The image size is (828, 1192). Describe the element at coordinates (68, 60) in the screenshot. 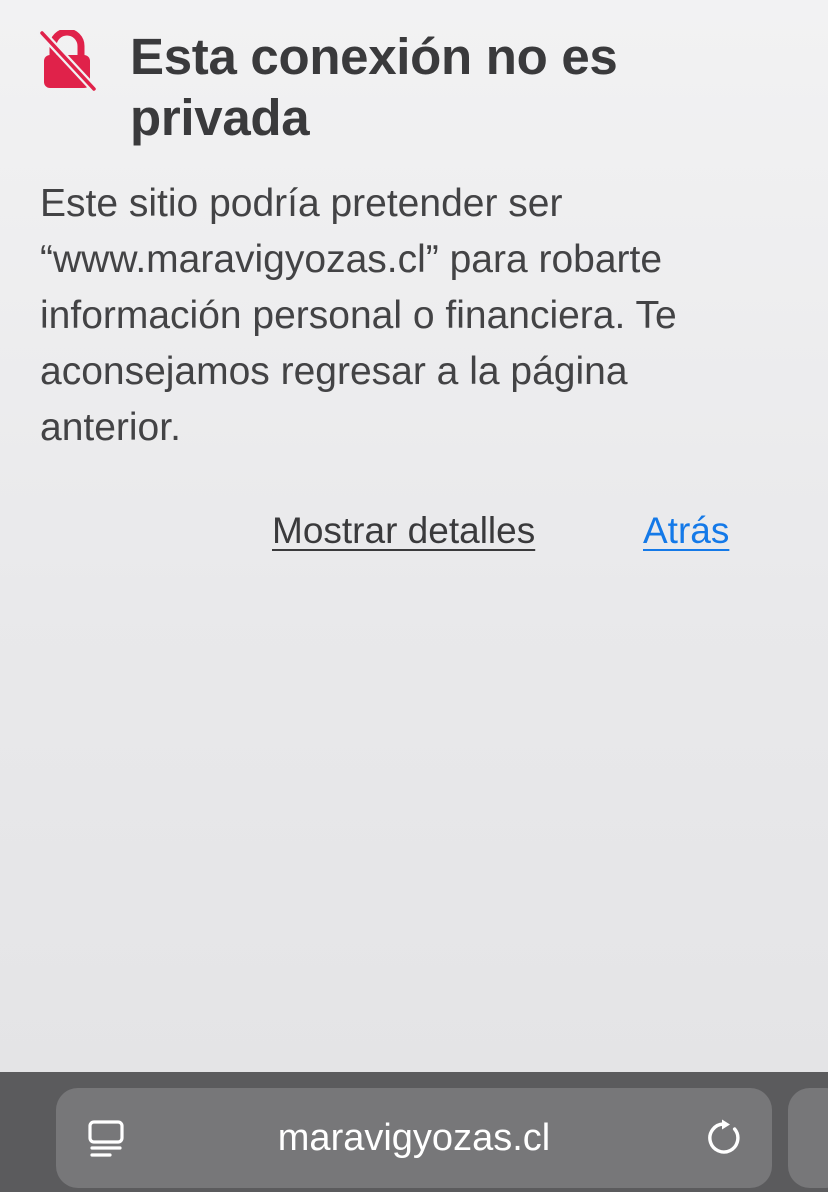

I see `lock-slash-icon` at that location.